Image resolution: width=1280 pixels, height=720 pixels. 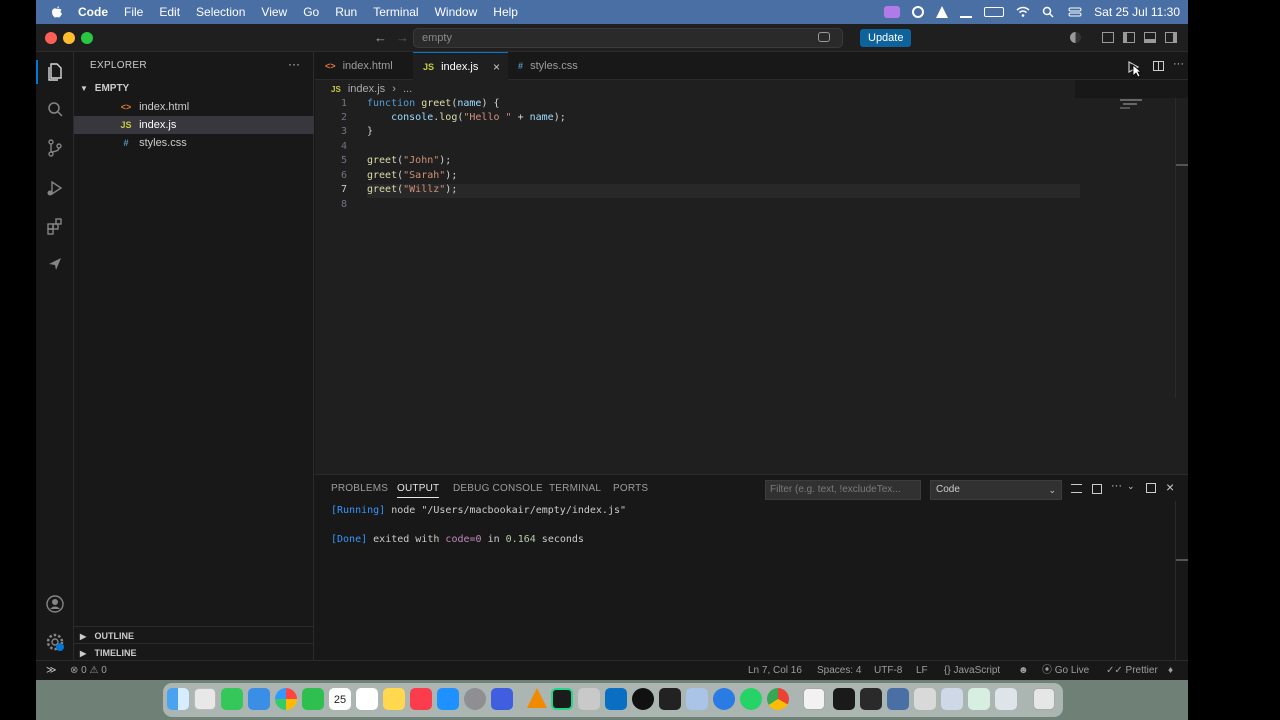 I want to click on menu-edit: Edit, so click(x=169, y=12).